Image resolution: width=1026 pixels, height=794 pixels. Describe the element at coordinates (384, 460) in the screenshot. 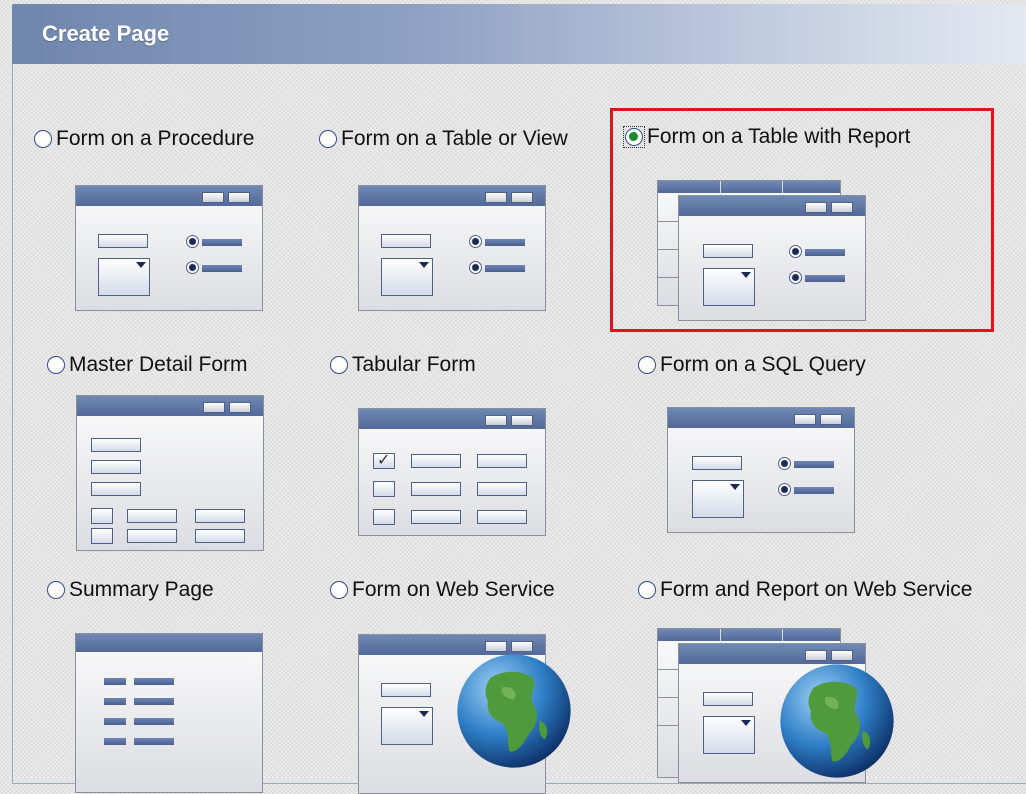

I see `checkmark-icon` at that location.